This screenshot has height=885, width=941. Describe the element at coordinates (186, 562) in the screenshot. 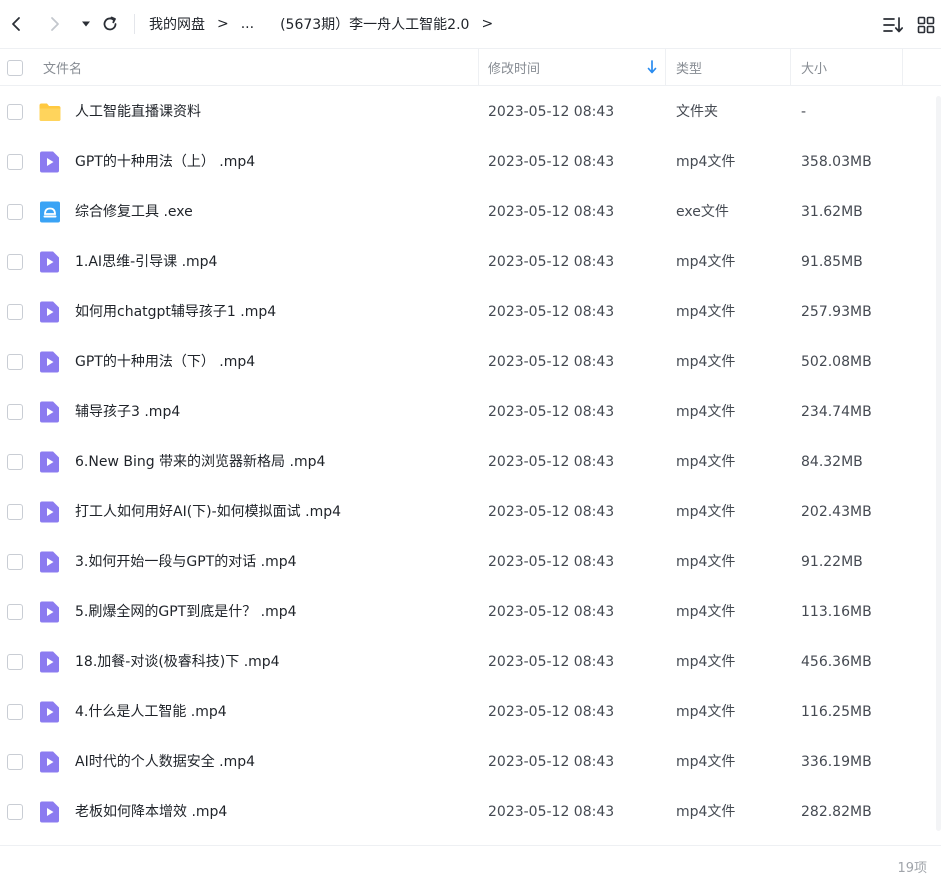

I see `file-name: 3.如何开始一段与GPT的对话 .mp4` at that location.